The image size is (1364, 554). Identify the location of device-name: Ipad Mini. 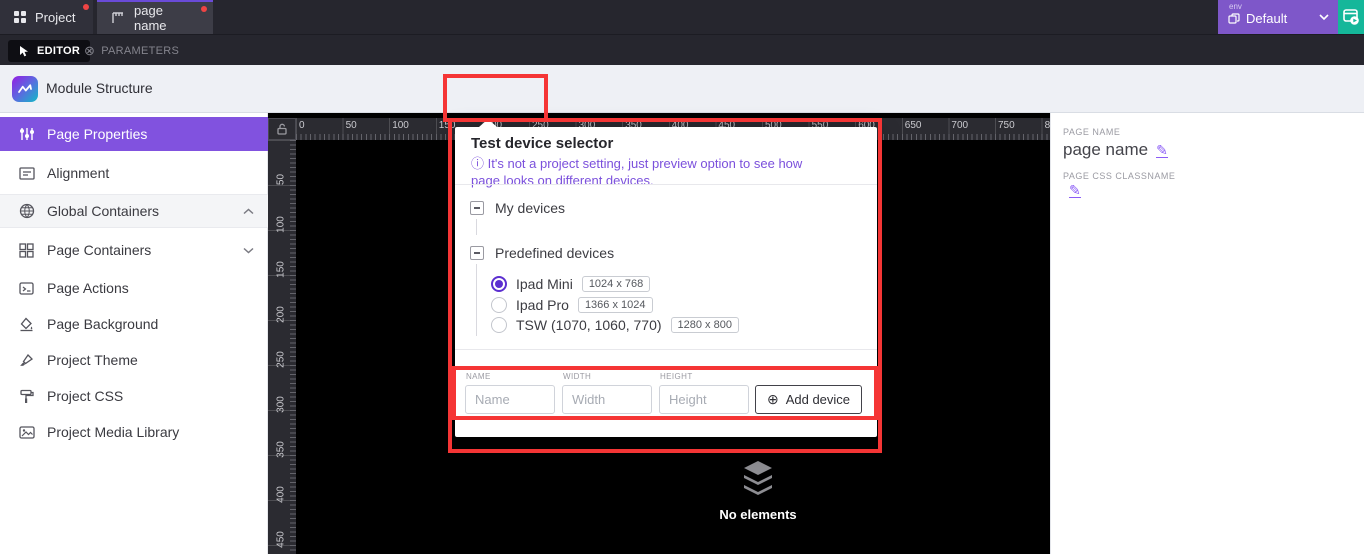
(544, 284).